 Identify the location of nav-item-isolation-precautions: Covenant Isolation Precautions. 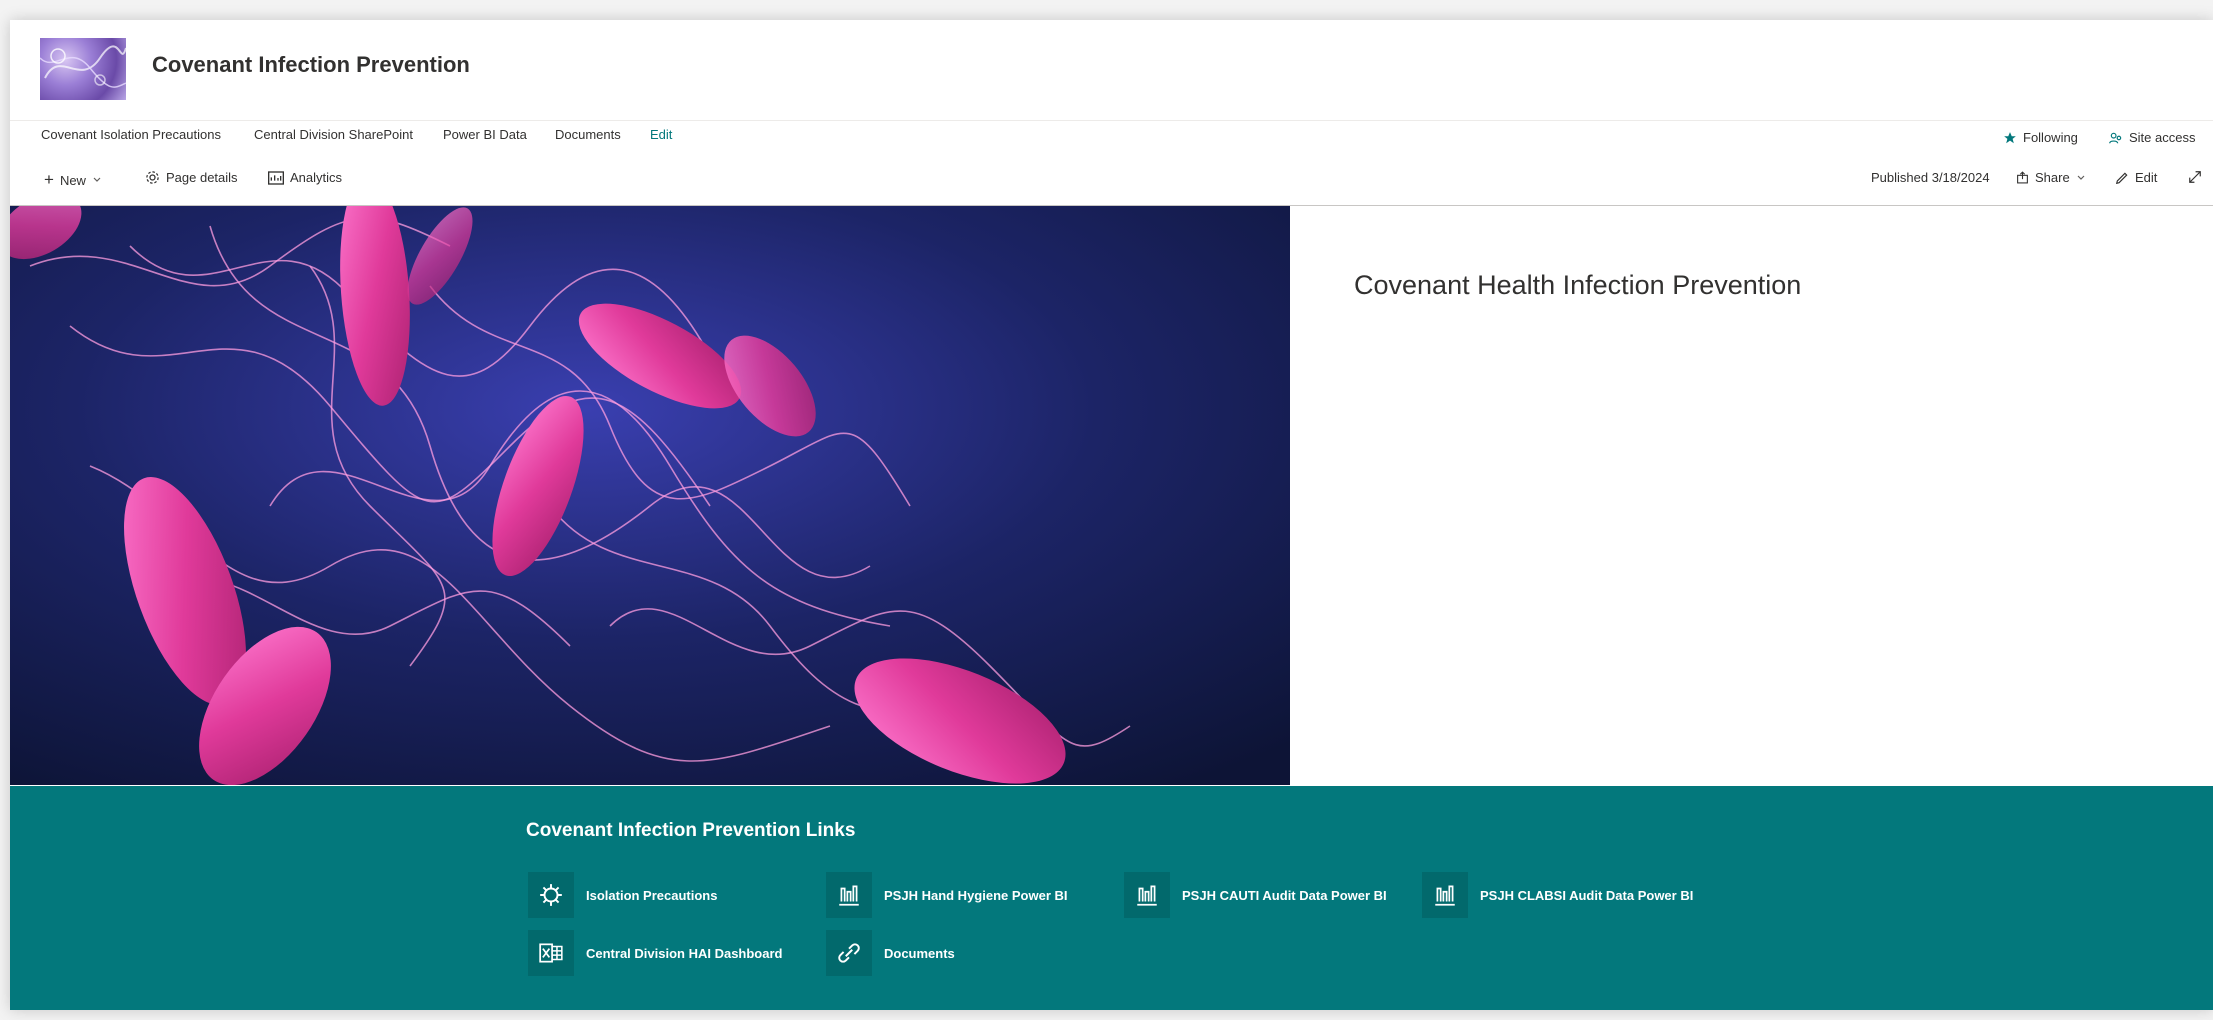
(131, 134).